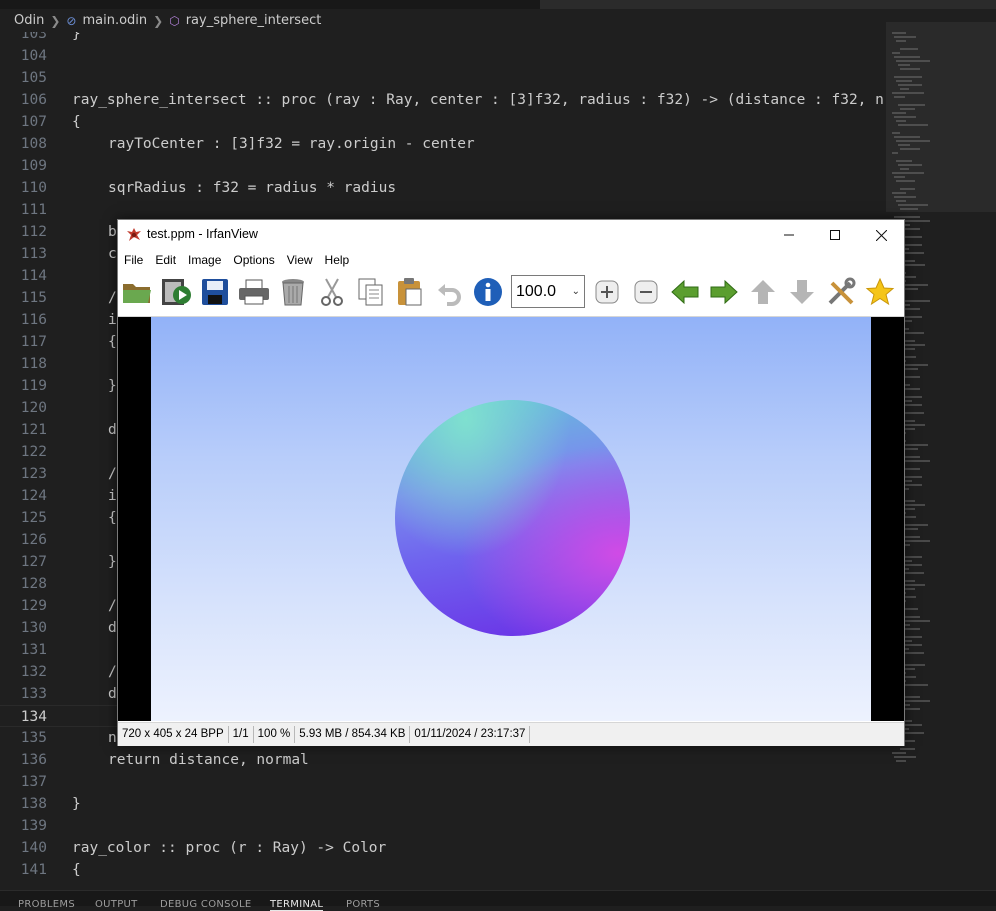 The height and width of the screenshot is (911, 996). I want to click on line-code: /, so click(112, 606).